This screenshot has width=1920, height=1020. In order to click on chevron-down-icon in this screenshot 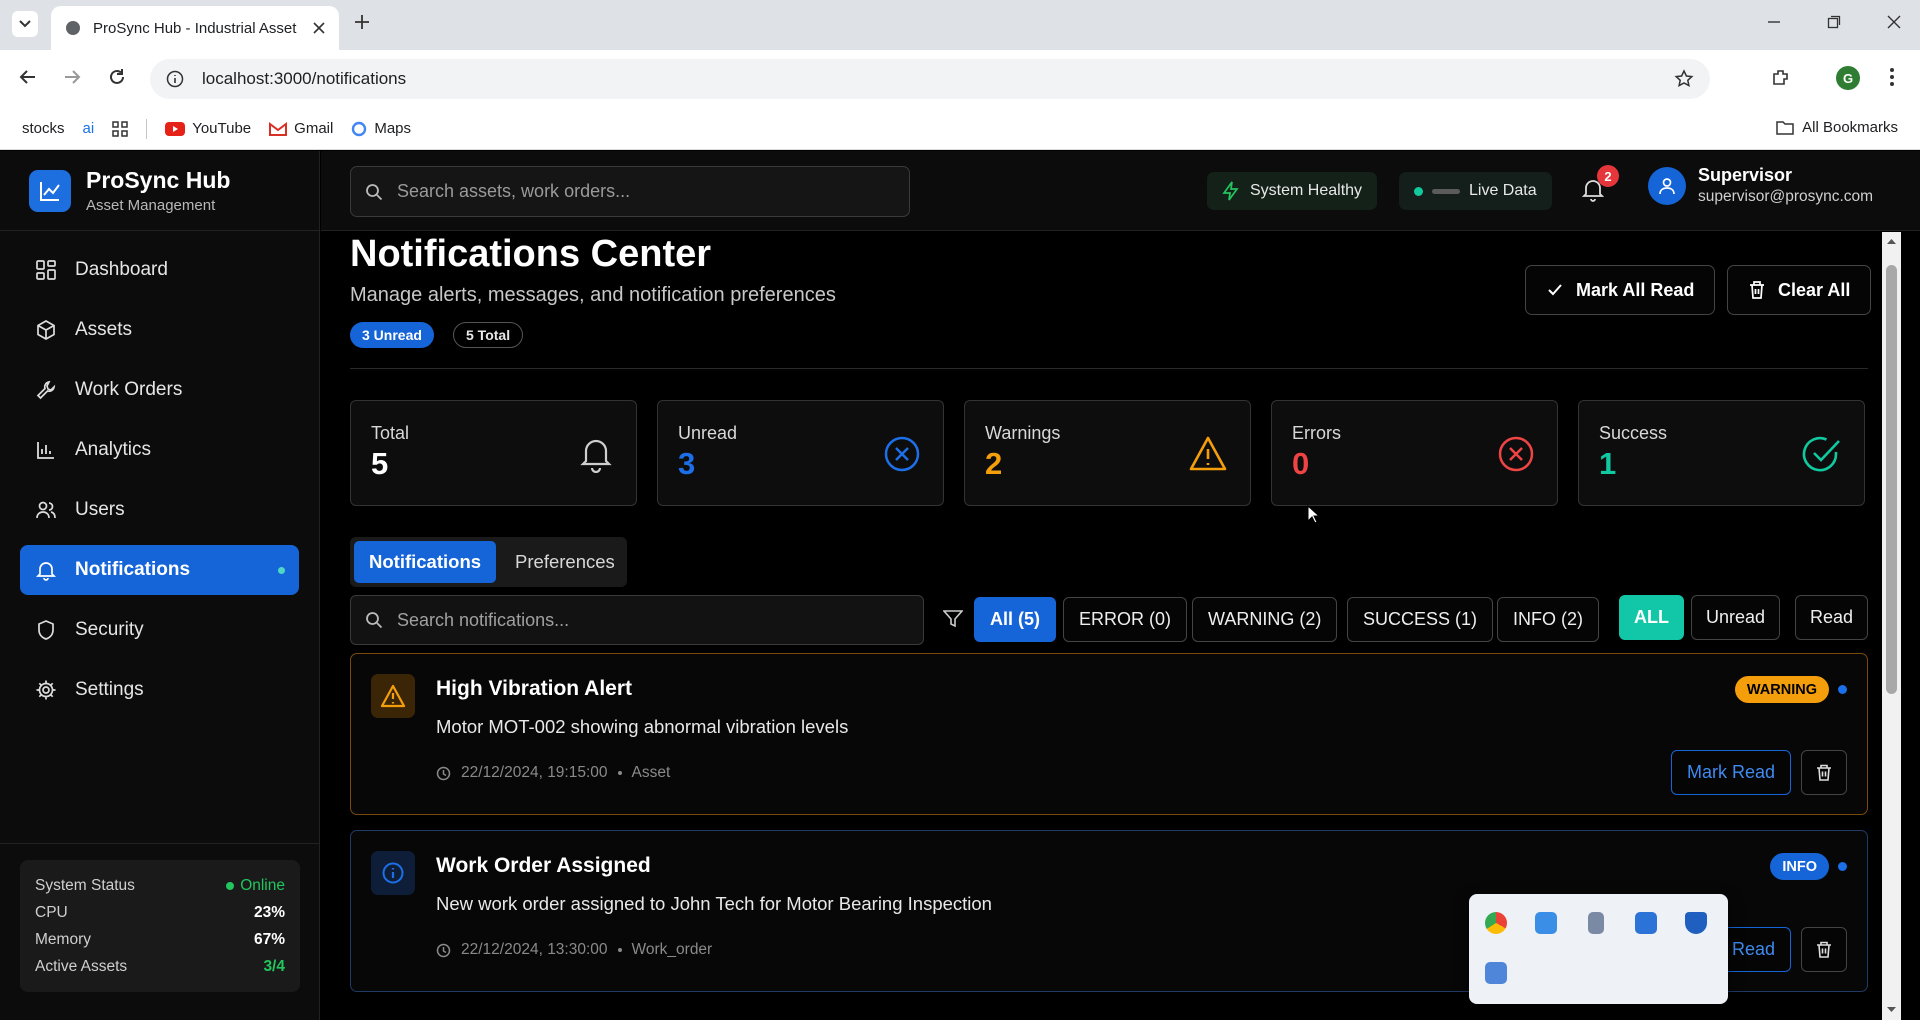, I will do `click(25, 24)`.